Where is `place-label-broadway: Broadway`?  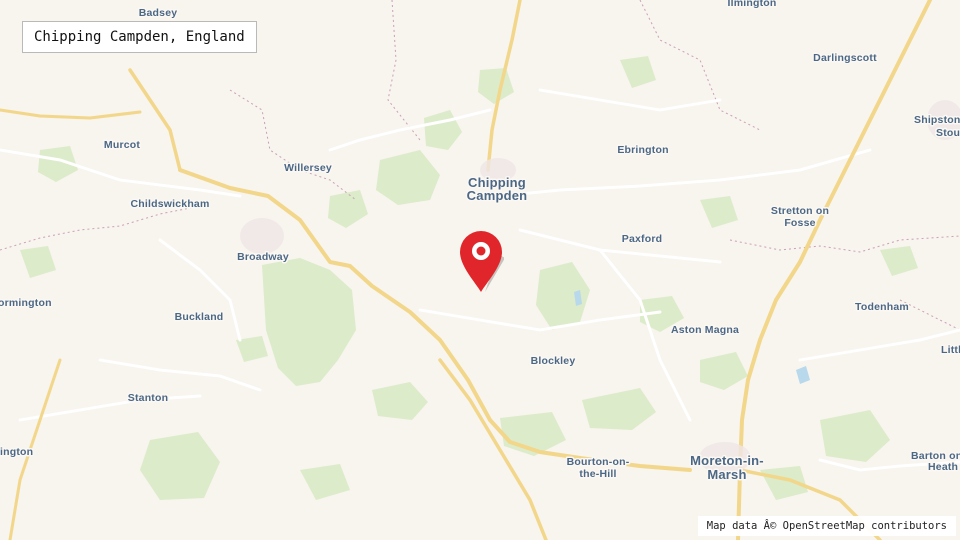 place-label-broadway: Broadway is located at coordinates (263, 257).